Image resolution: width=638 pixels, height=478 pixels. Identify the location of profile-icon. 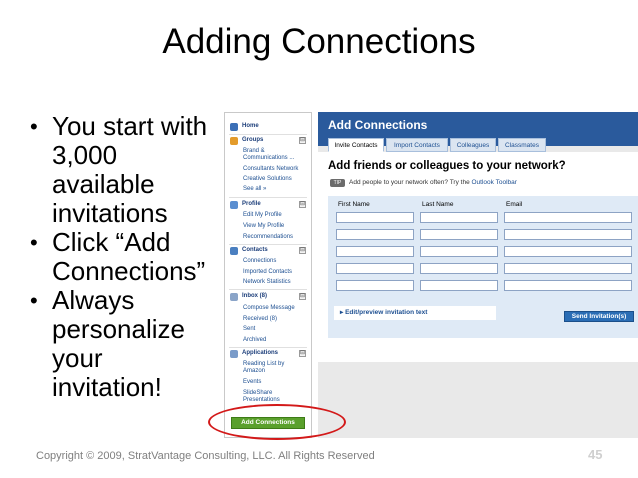
(234, 205).